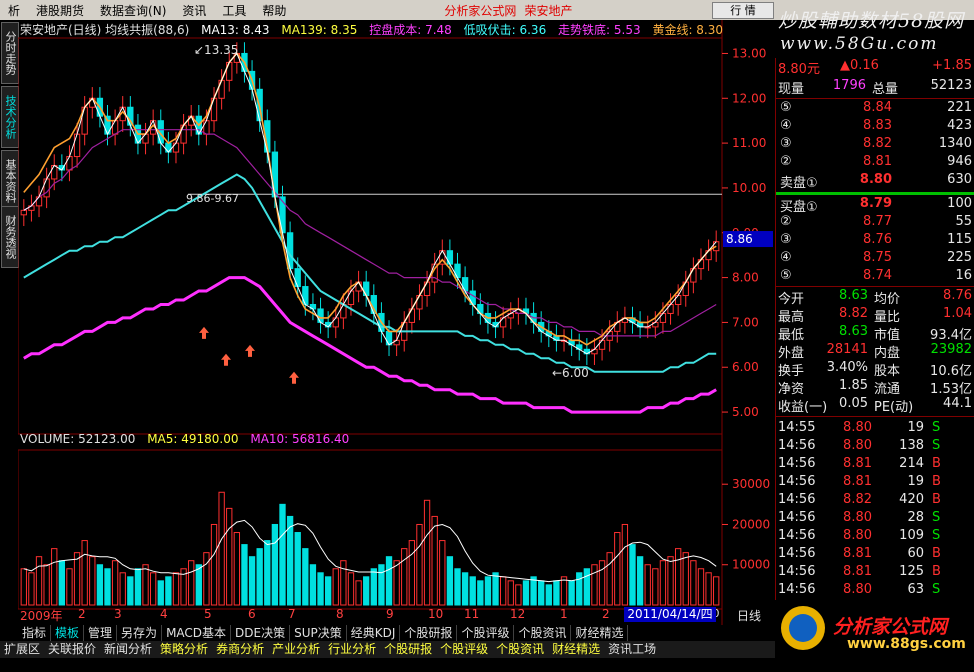 The image size is (974, 672). What do you see at coordinates (22, 649) in the screenshot?
I see `bottom-function-tab: 扩展区` at bounding box center [22, 649].